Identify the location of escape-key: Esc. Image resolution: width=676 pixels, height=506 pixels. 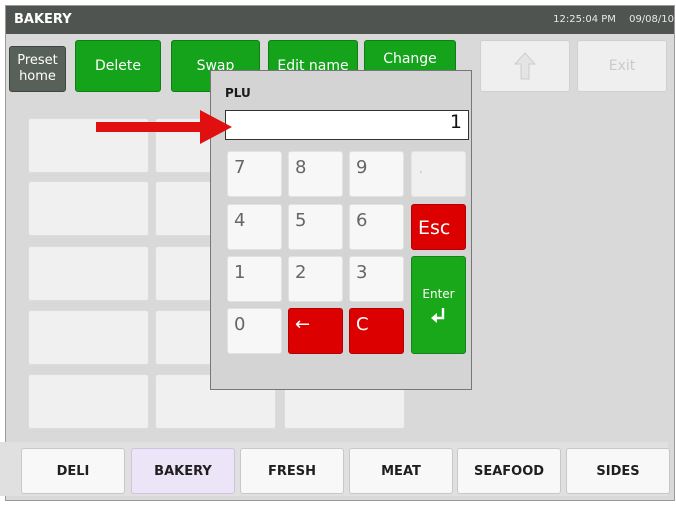
(438, 227).